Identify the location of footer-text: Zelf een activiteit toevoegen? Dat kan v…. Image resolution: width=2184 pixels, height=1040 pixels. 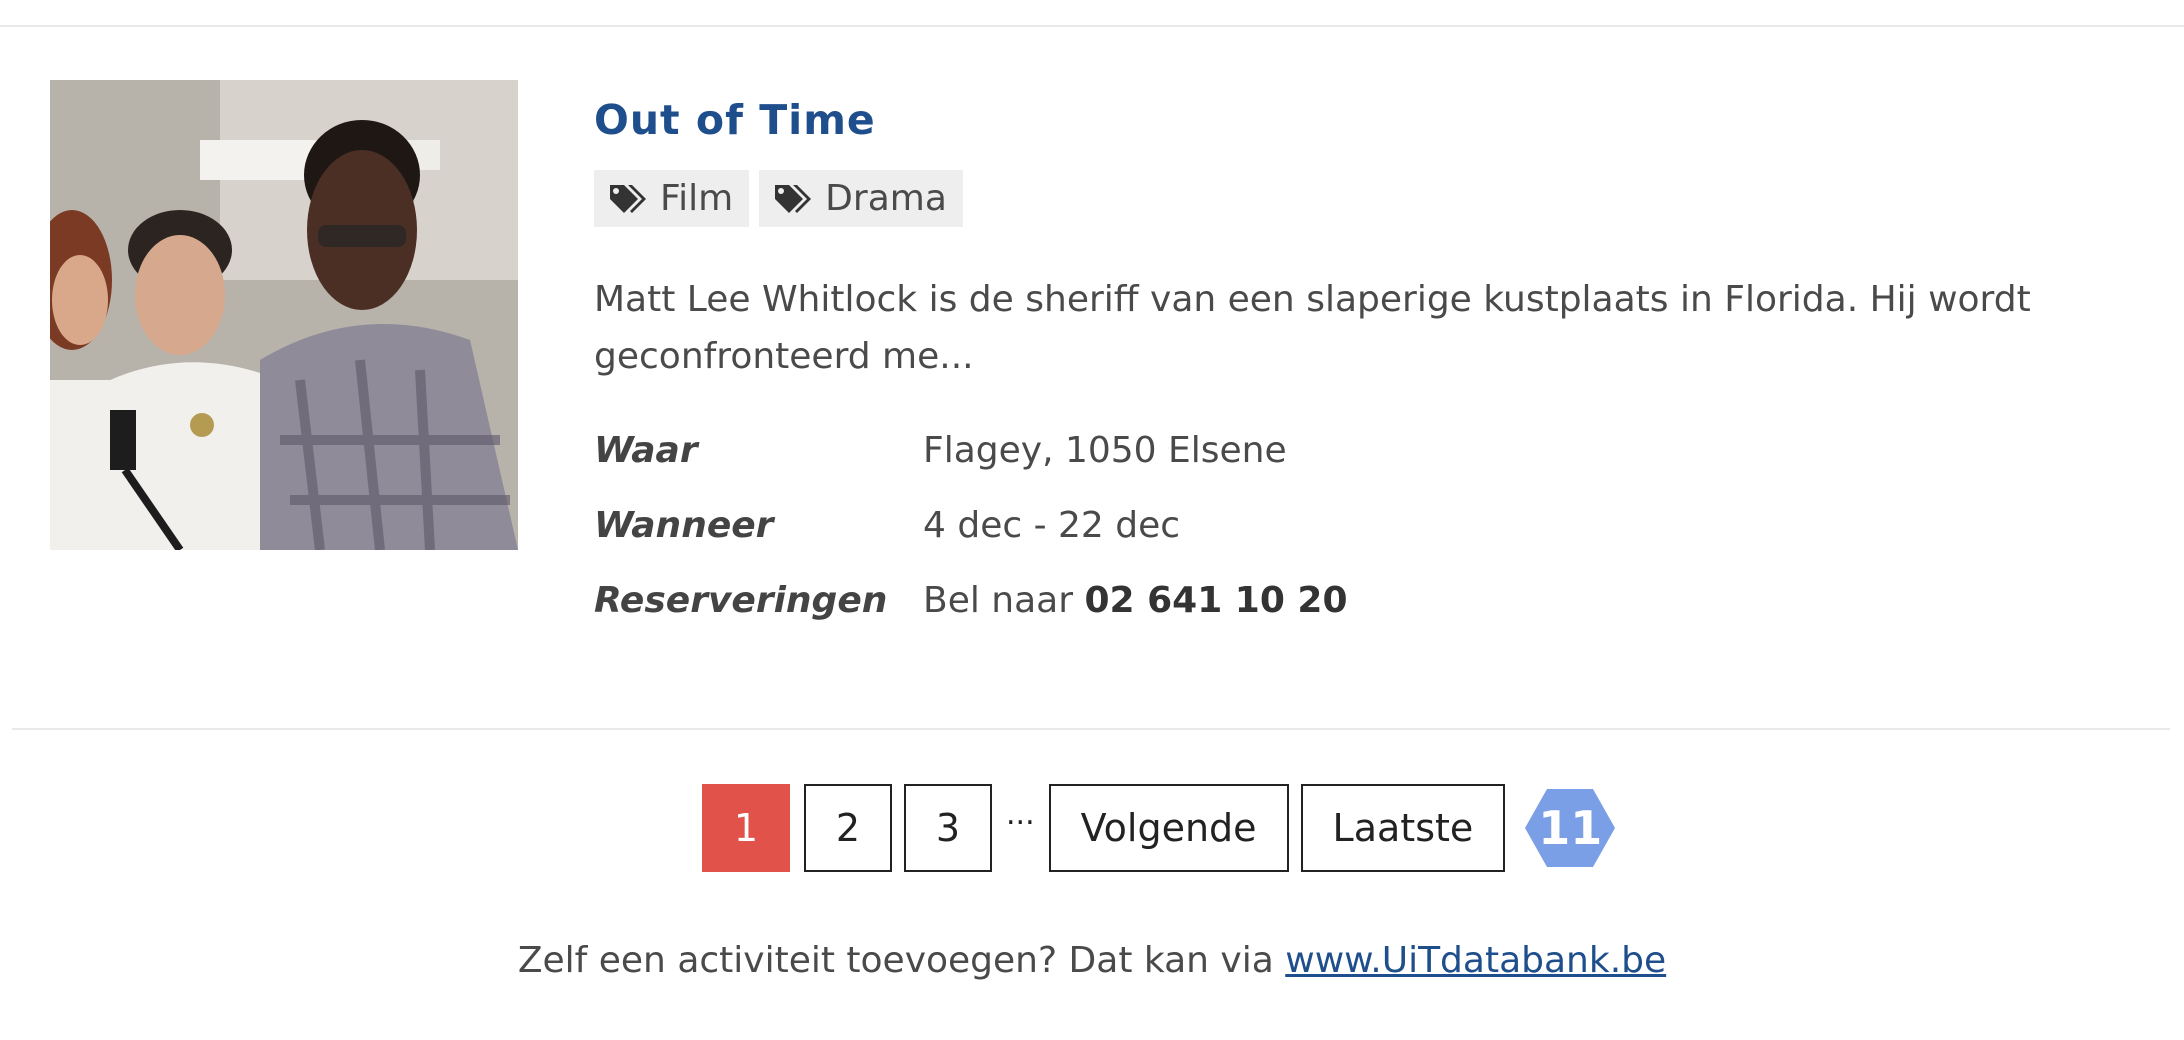
(895, 960).